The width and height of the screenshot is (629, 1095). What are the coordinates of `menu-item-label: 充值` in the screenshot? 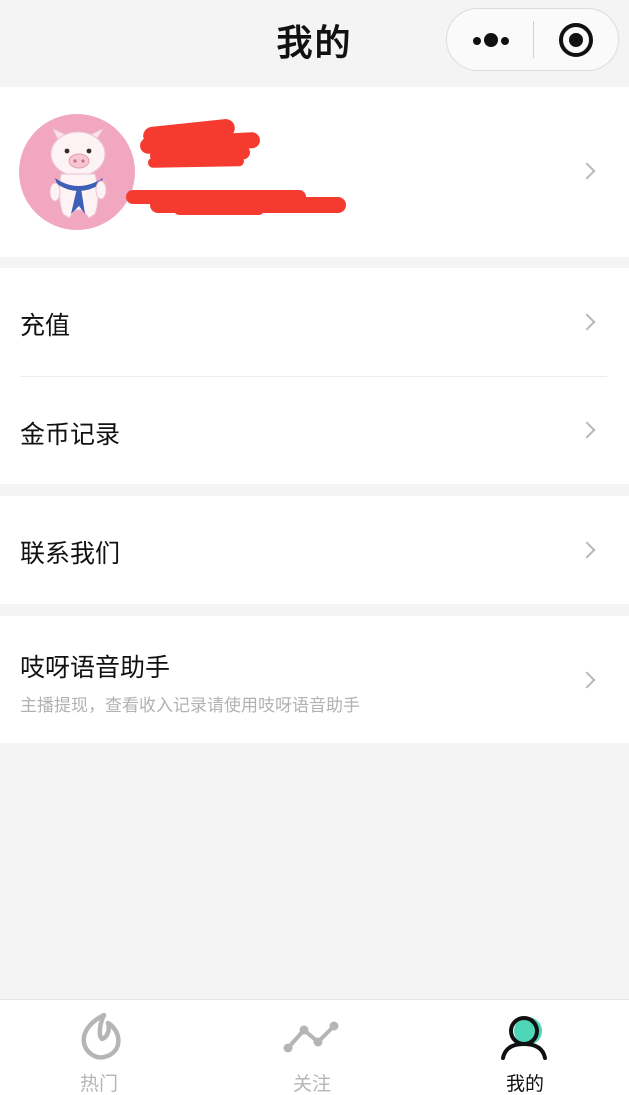 It's located at (45, 325).